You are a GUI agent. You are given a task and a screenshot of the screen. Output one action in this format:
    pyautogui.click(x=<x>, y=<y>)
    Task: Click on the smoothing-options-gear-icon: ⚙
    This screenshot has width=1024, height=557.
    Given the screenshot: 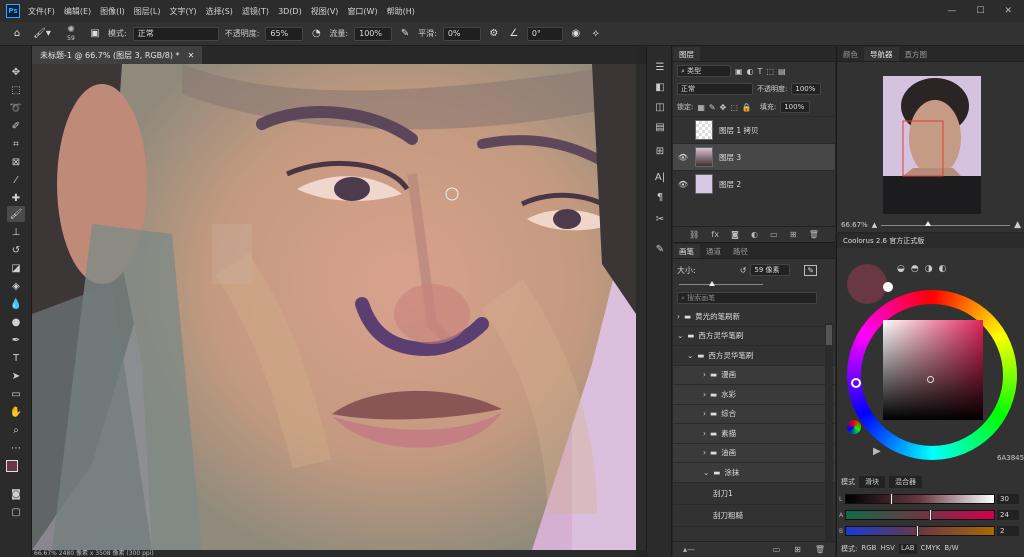 What is the action you would take?
    pyautogui.click(x=494, y=34)
    